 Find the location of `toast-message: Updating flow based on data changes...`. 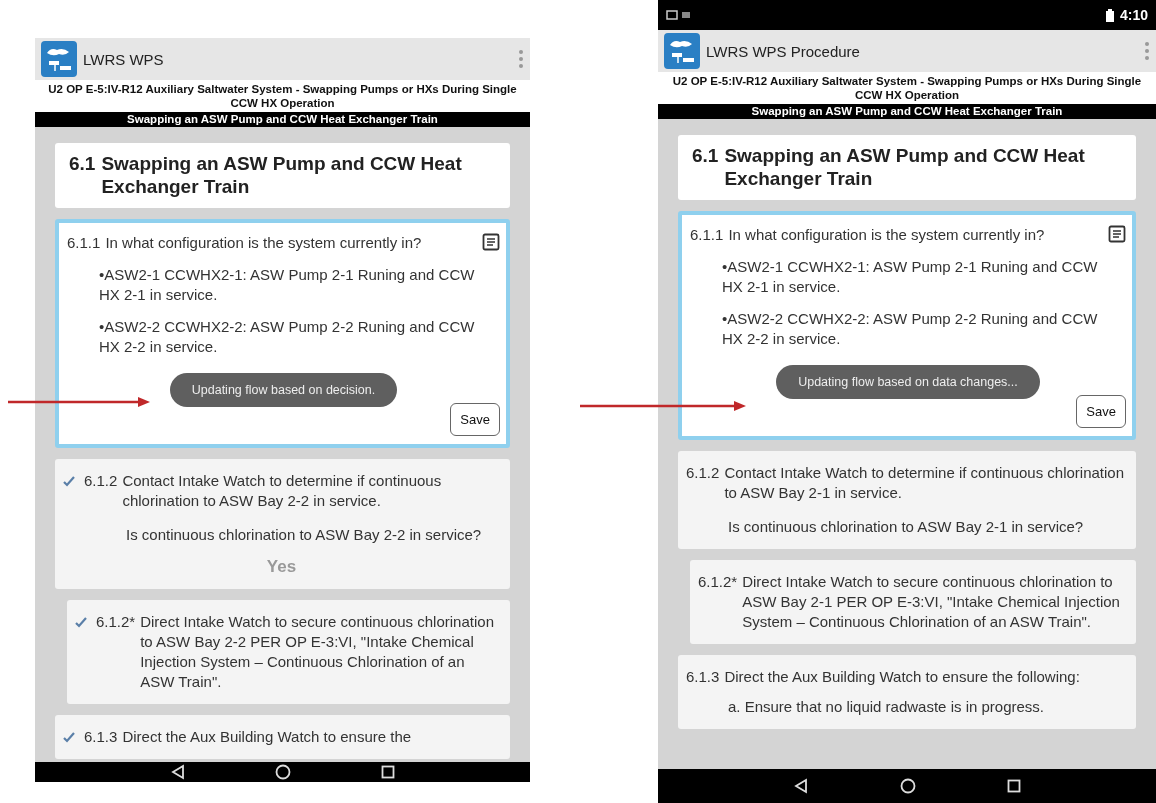

toast-message: Updating flow based on data changes... is located at coordinates (908, 382).